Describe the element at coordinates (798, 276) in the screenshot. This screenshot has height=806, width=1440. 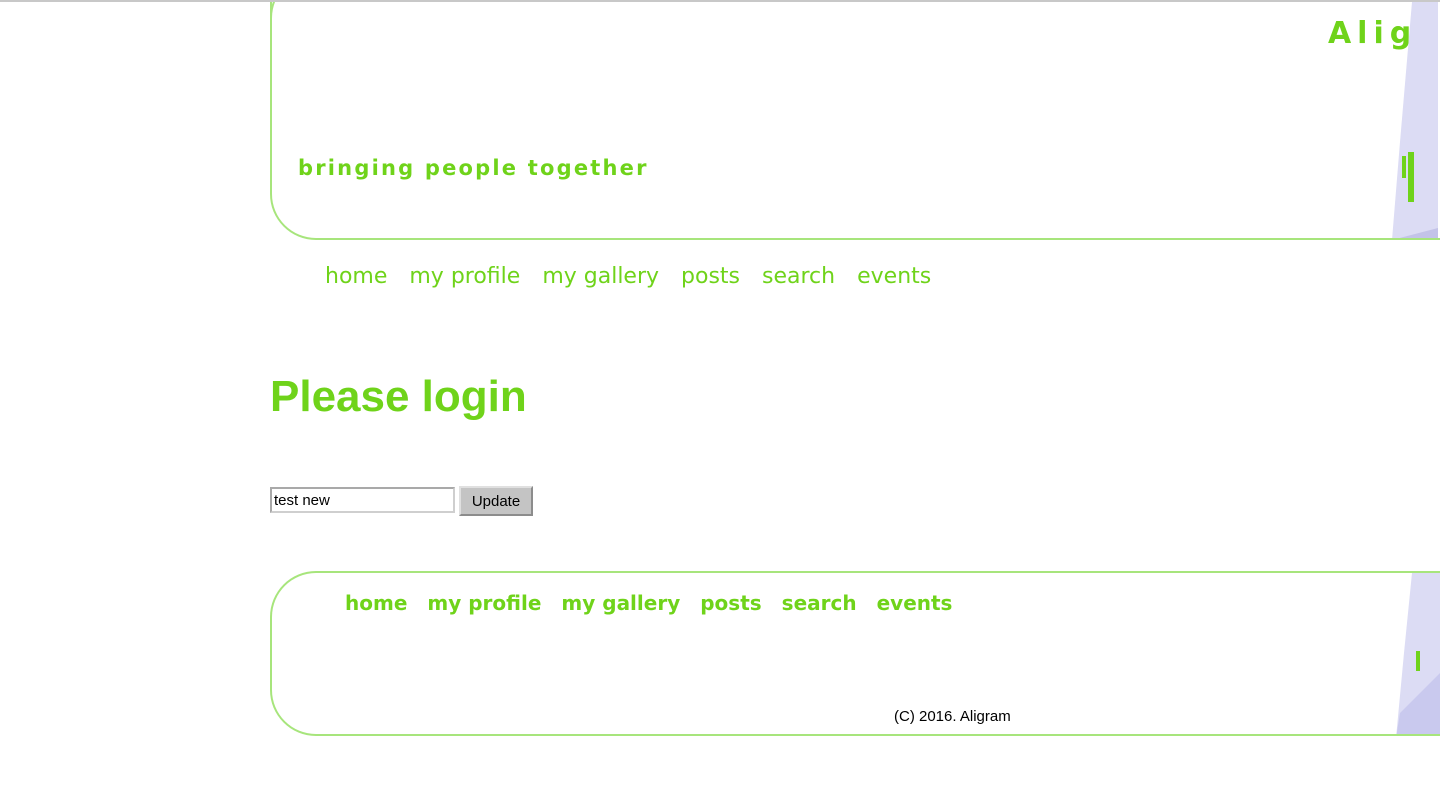
I see `nav-link-search: search` at that location.